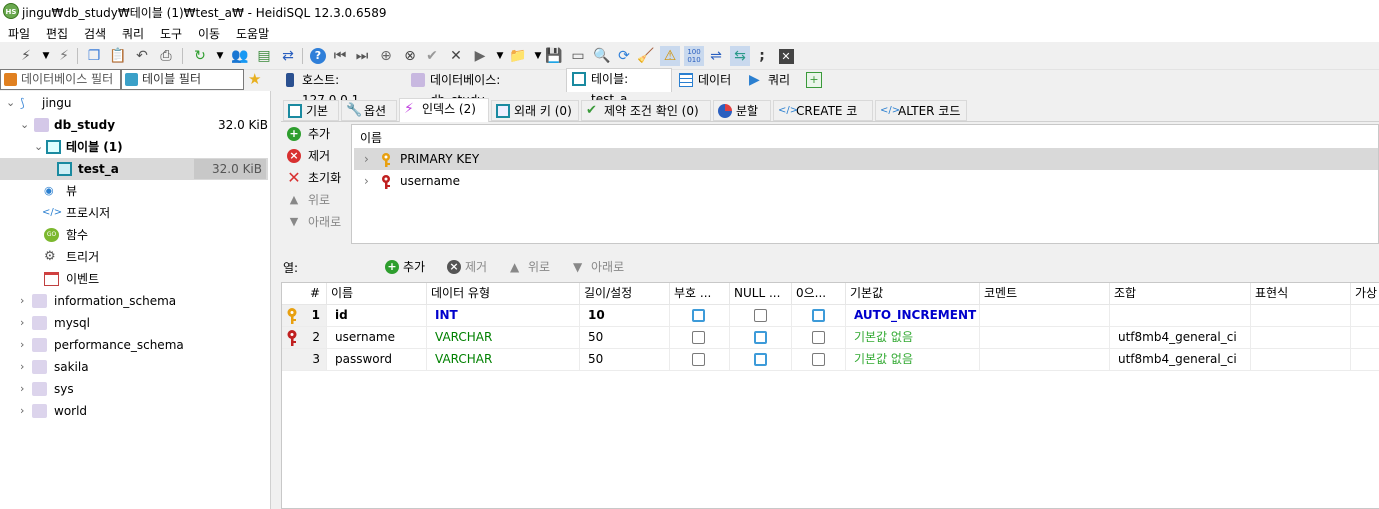  I want to click on transfer-icon: ⇄, so click(288, 56).